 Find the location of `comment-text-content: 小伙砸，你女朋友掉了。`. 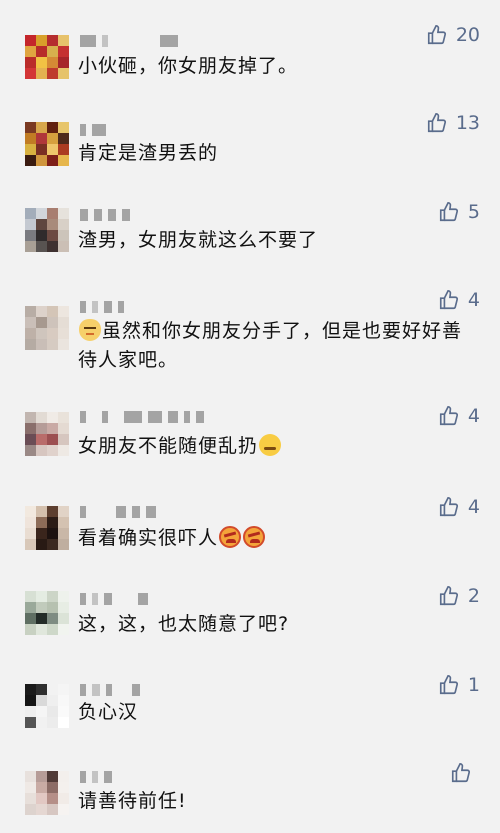

comment-text-content: 小伙砸，你女朋友掉了。 is located at coordinates (188, 66).